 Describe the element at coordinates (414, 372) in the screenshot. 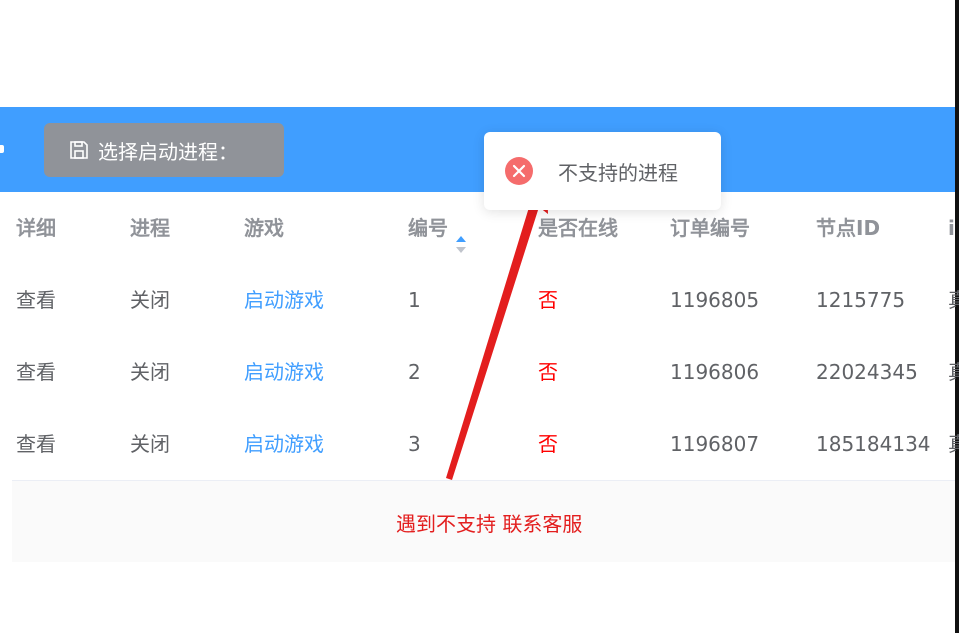

I see `row-number: 2` at that location.